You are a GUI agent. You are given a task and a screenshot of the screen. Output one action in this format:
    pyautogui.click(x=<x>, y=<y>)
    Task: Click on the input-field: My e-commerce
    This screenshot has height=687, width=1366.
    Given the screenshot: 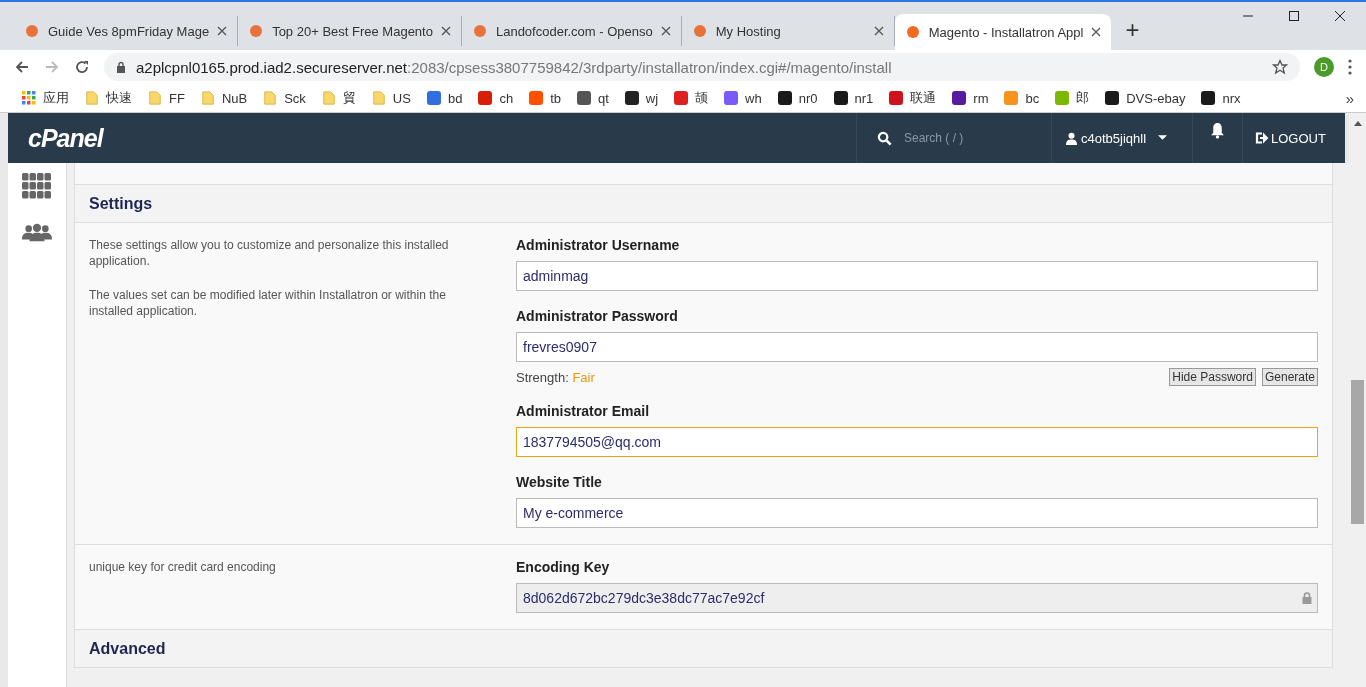 What is the action you would take?
    pyautogui.click(x=917, y=513)
    